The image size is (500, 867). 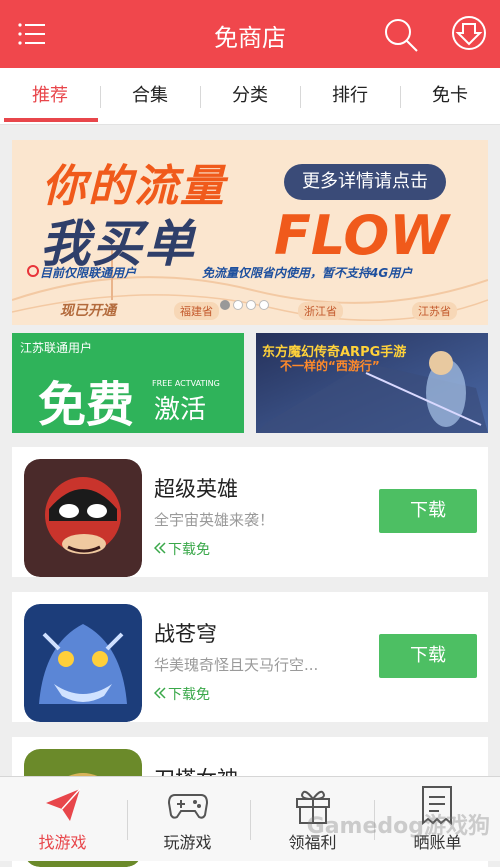 I want to click on category-tabs: 推荐 合集 分类 排行 免卡, so click(x=250, y=96).